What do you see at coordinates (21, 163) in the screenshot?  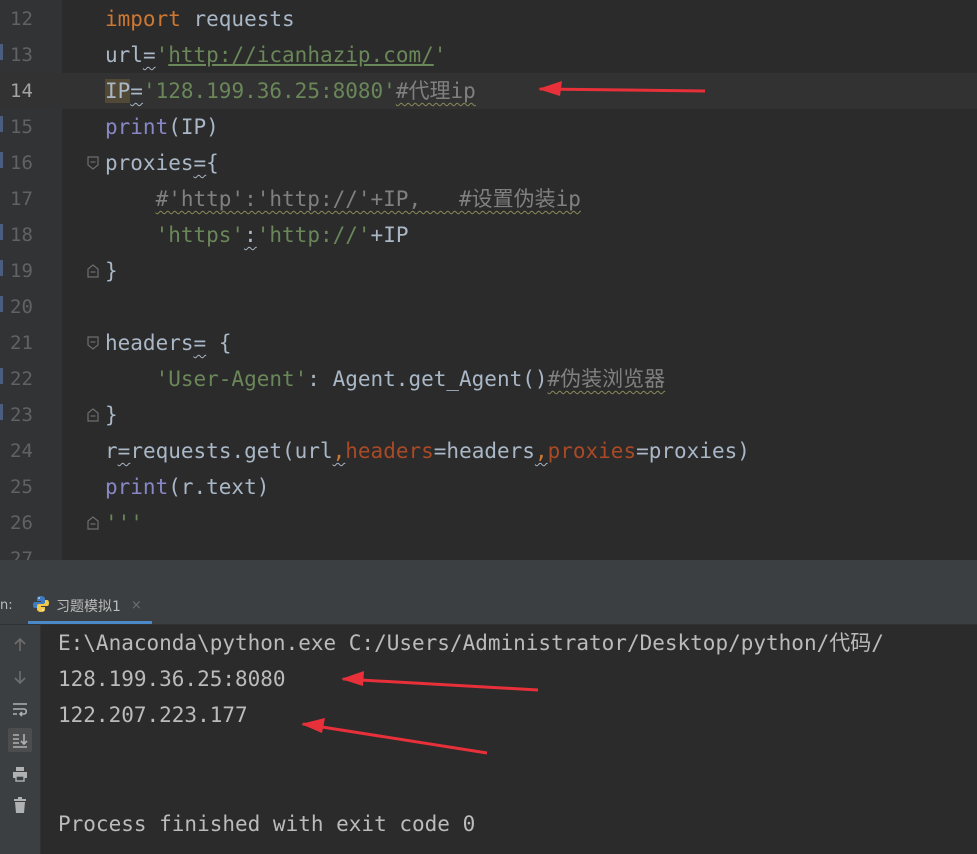 I see `line-number: 16` at bounding box center [21, 163].